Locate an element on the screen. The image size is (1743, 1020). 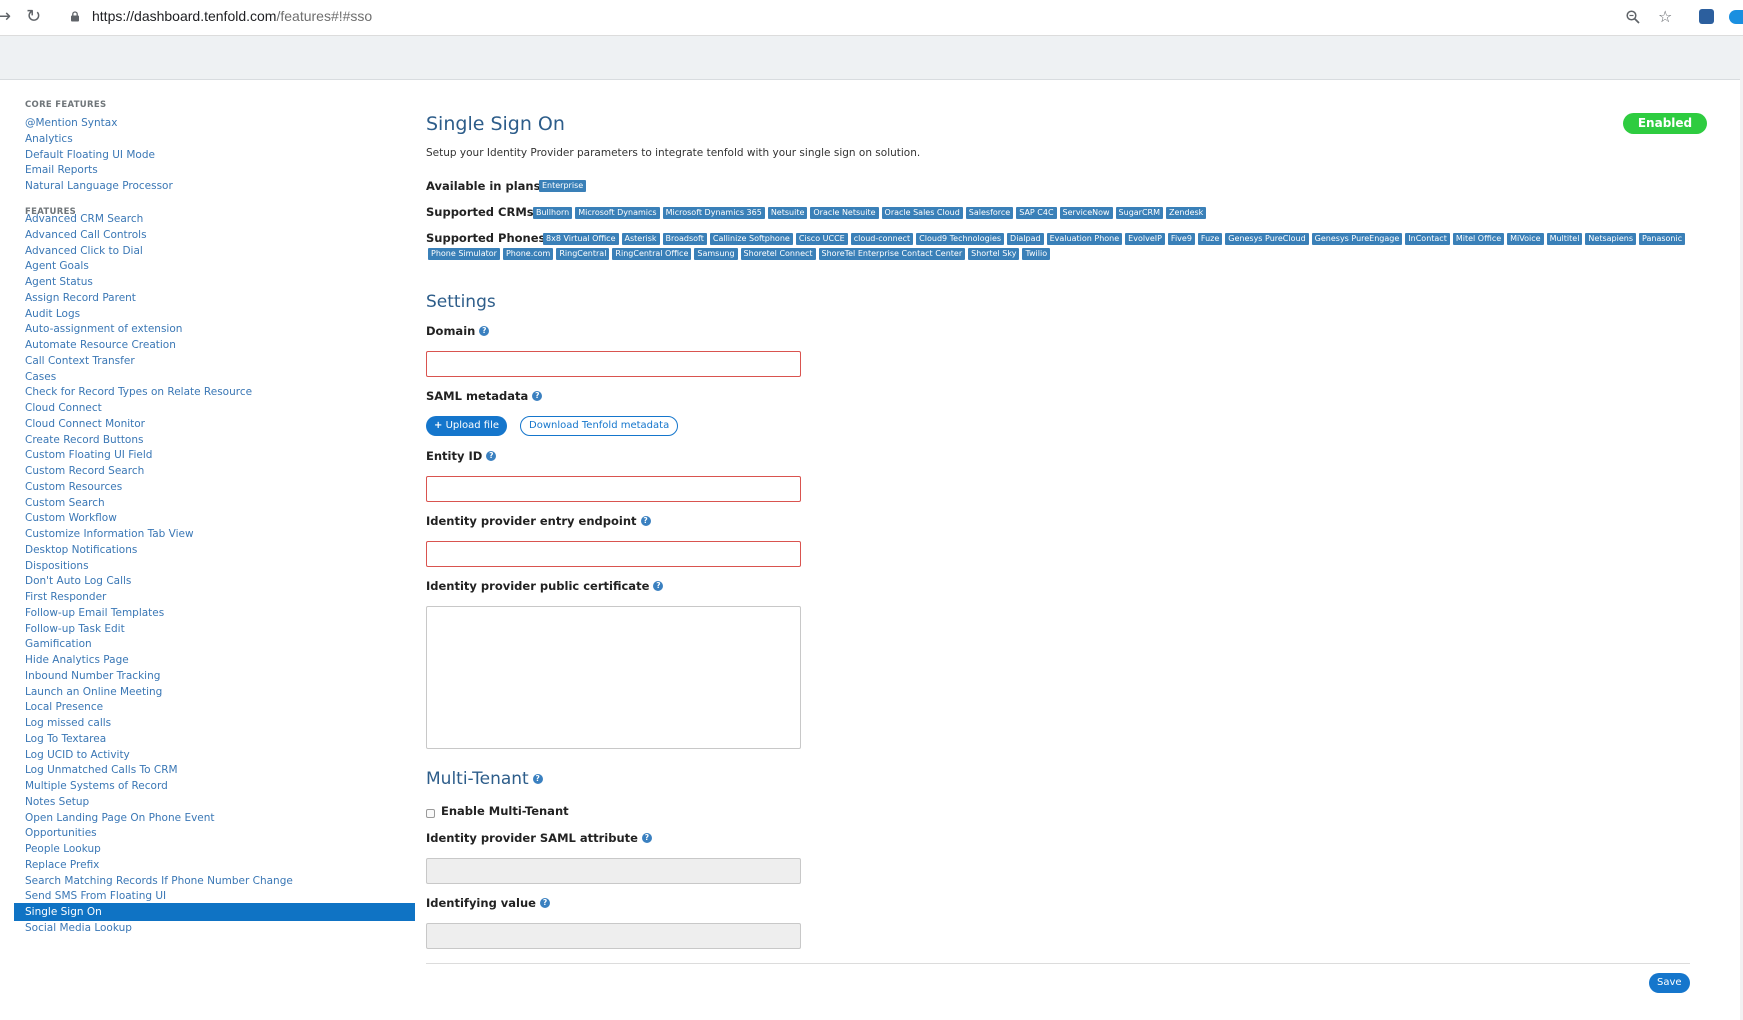
plus-icon: + is located at coordinates (438, 425).